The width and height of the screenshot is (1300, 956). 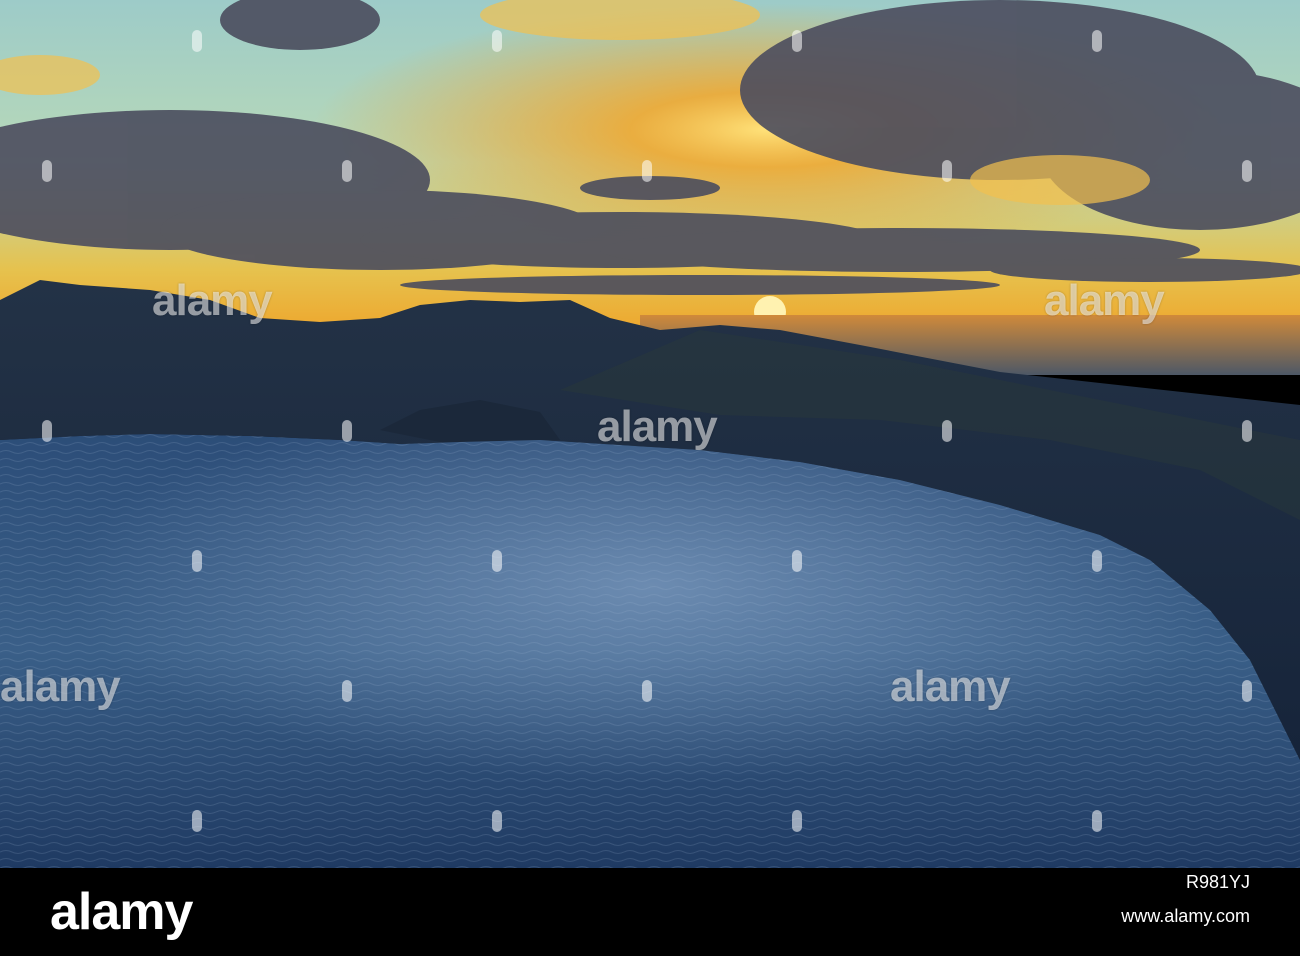 What do you see at coordinates (1217, 882) in the screenshot?
I see `image-id: R981YJ` at bounding box center [1217, 882].